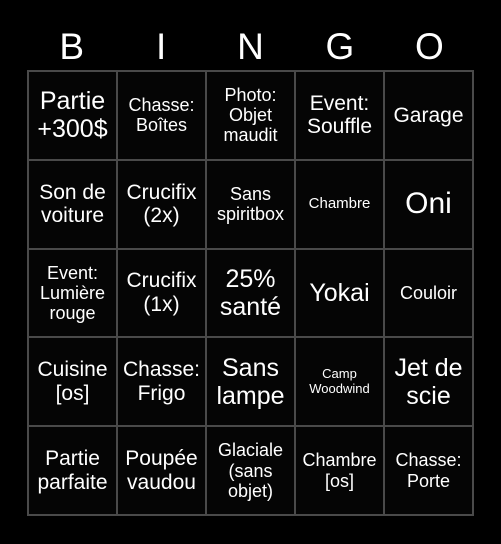 Image resolution: width=501 pixels, height=544 pixels. Describe the element at coordinates (428, 382) in the screenshot. I see `bingo-cell: Jet de scie` at that location.